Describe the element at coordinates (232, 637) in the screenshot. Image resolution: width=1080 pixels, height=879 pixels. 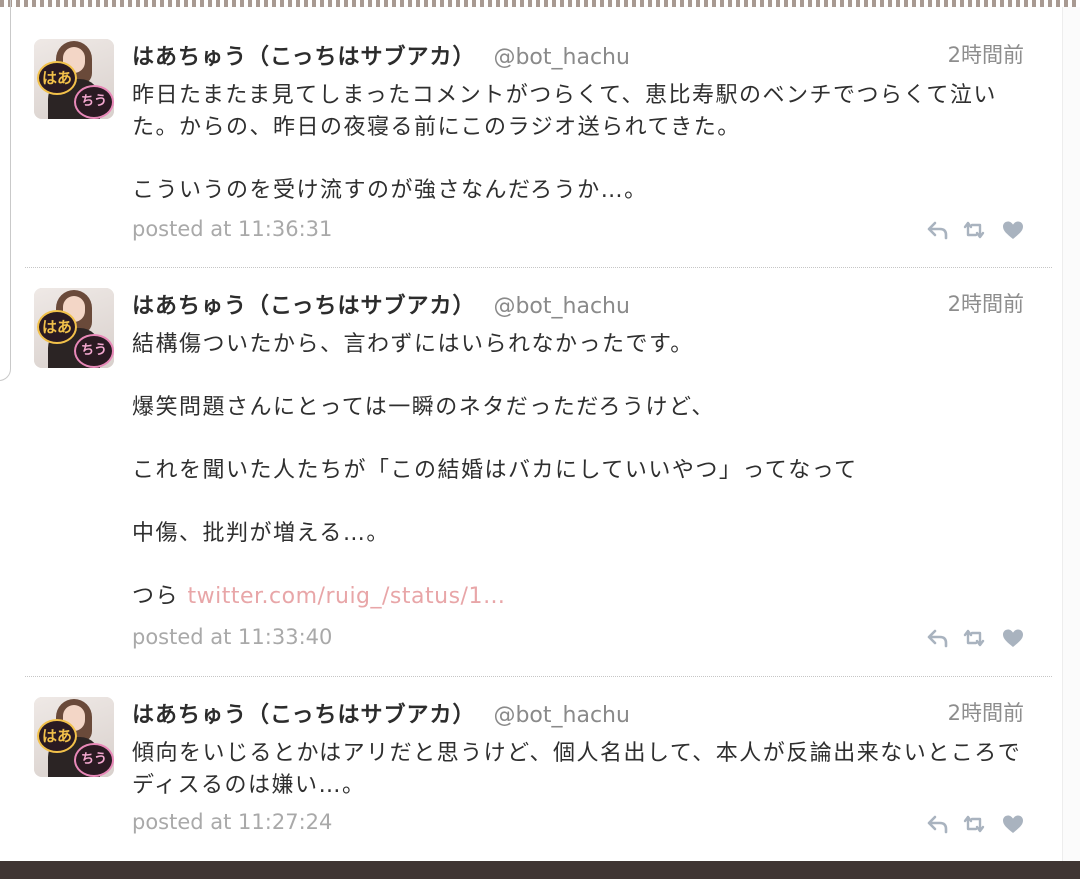
I see `posted-at: posted at 11:33:40` at that location.